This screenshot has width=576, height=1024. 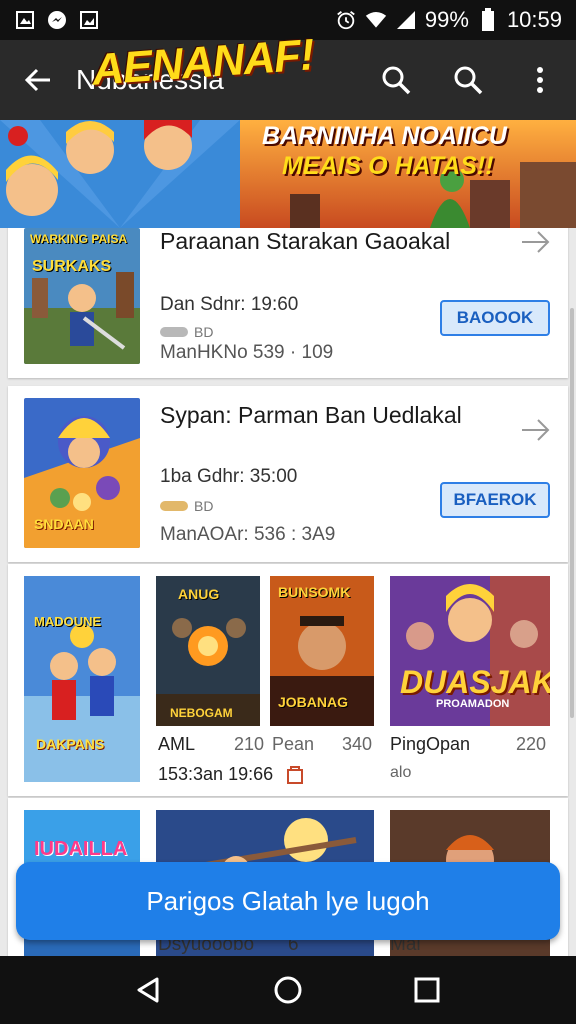 I want to click on banner-subtitle-right: MEAIS O HATAS!!, so click(x=388, y=166).